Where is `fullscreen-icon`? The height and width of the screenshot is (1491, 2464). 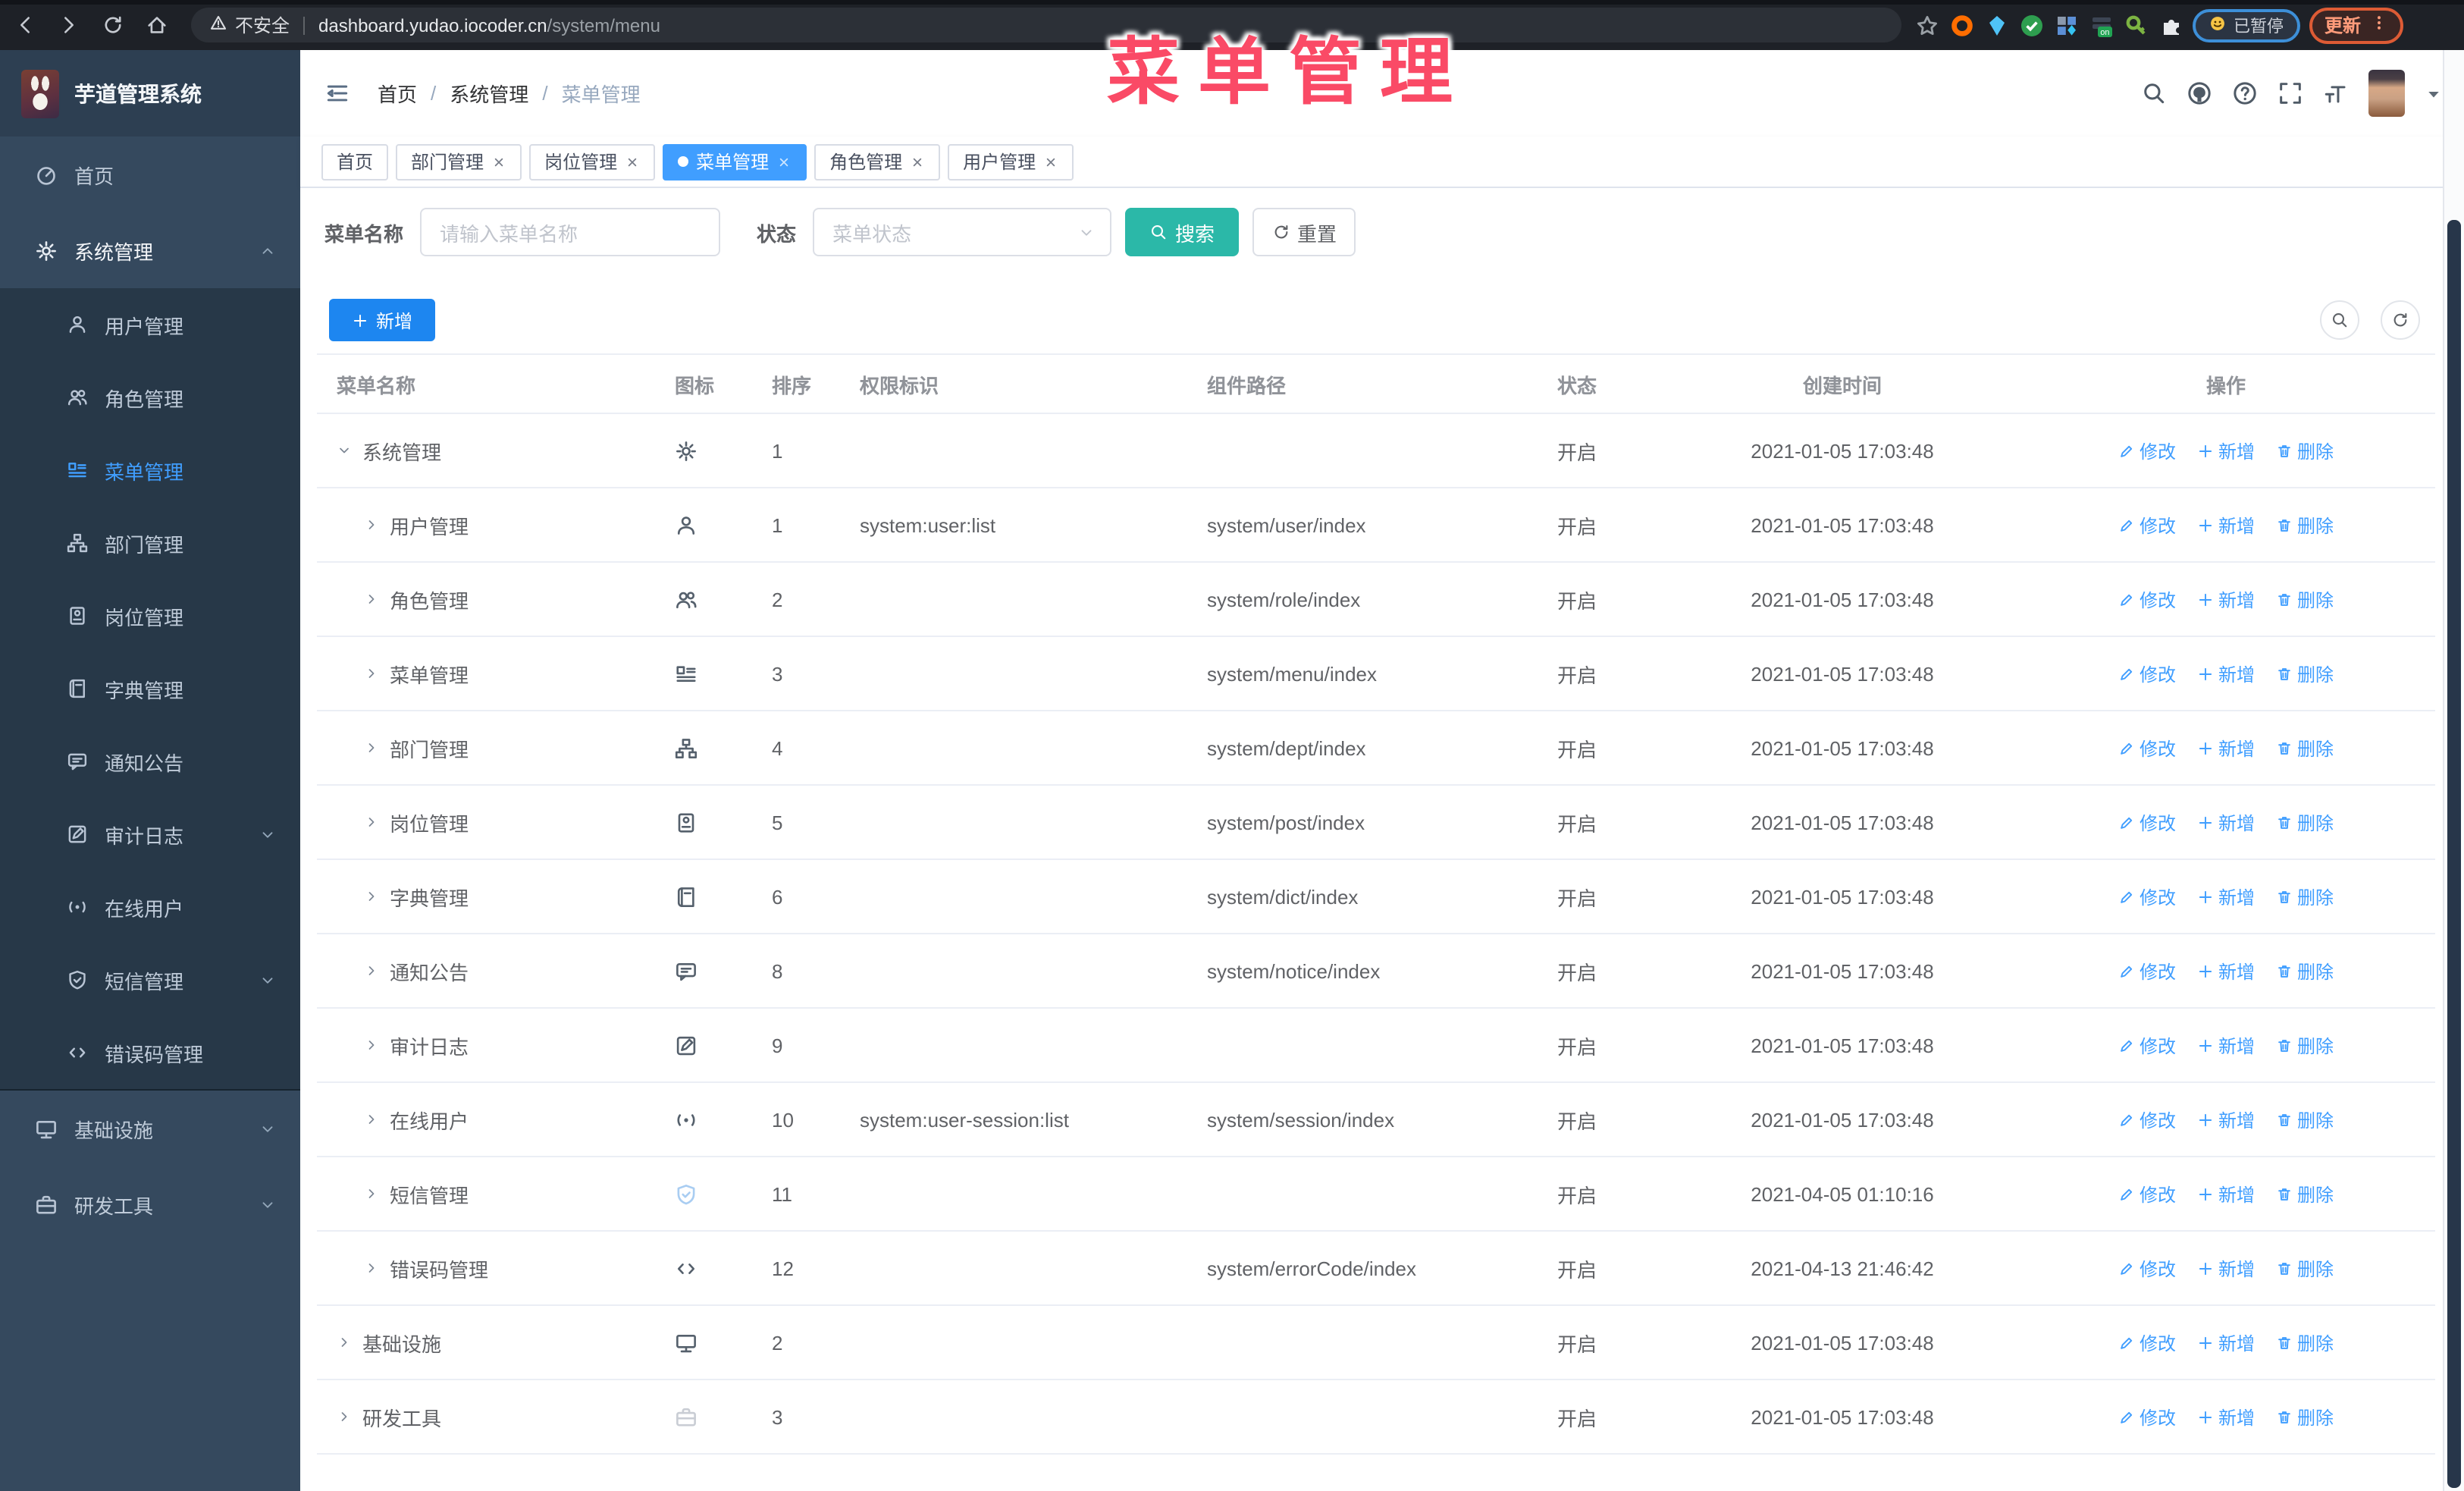
fullscreen-icon is located at coordinates (2290, 93).